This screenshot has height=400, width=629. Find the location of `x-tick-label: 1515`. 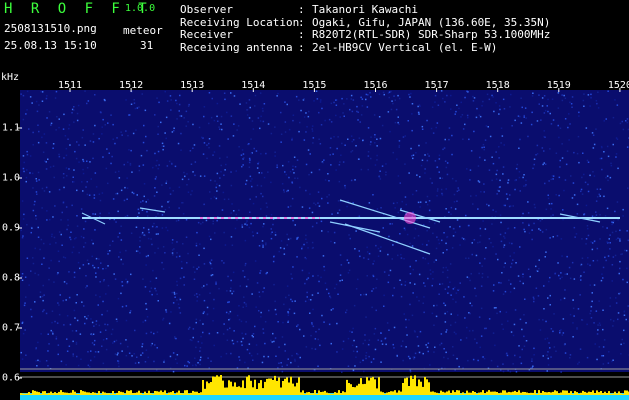

x-tick-label: 1515 is located at coordinates (314, 85).